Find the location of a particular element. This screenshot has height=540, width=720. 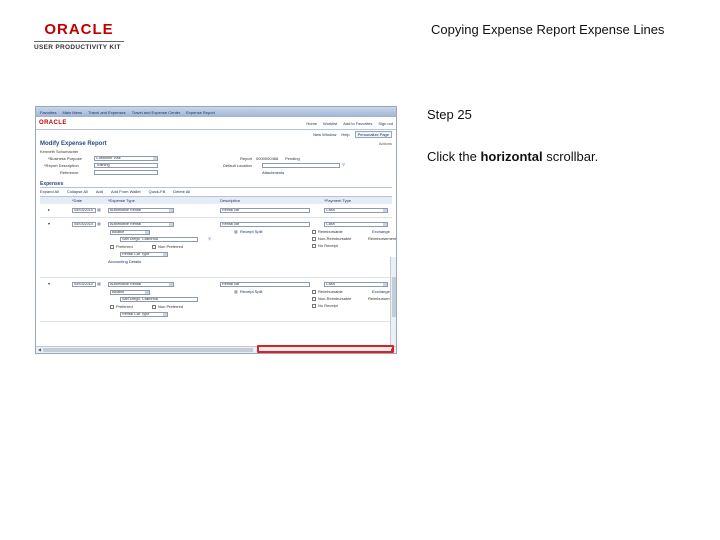

help-link: Help is located at coordinates (345, 134).